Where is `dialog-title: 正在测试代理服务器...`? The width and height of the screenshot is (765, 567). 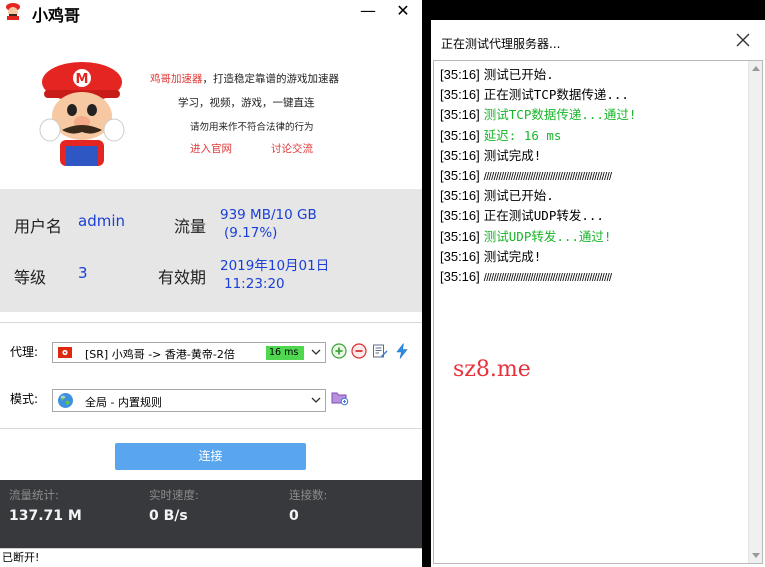 dialog-title: 正在测试代理服务器... is located at coordinates (501, 44).